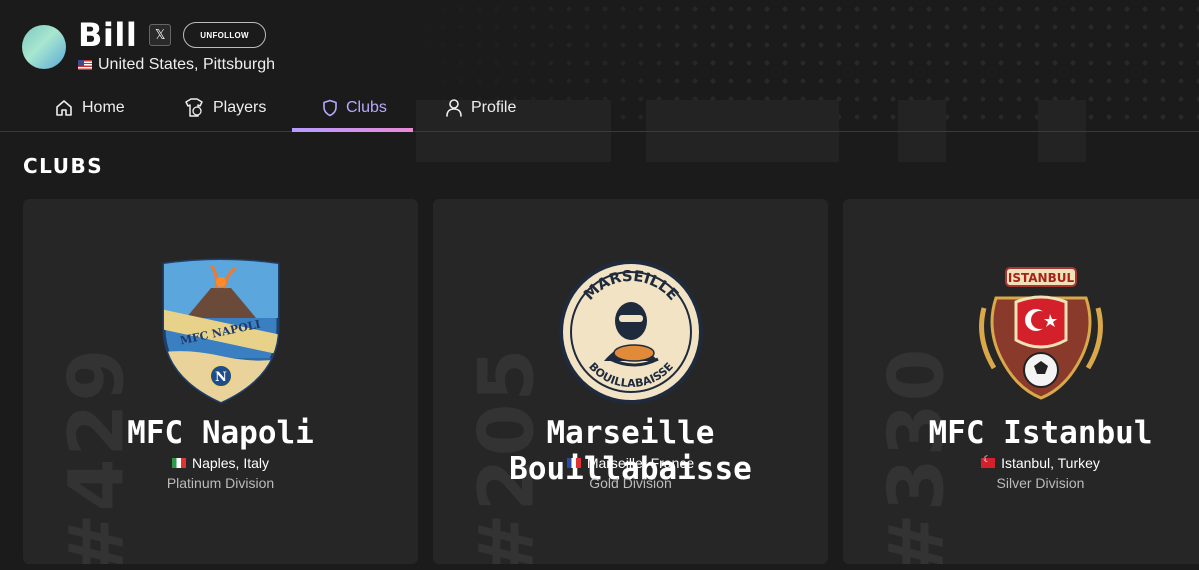  Describe the element at coordinates (63, 166) in the screenshot. I see `section-title: CLUBS` at that location.